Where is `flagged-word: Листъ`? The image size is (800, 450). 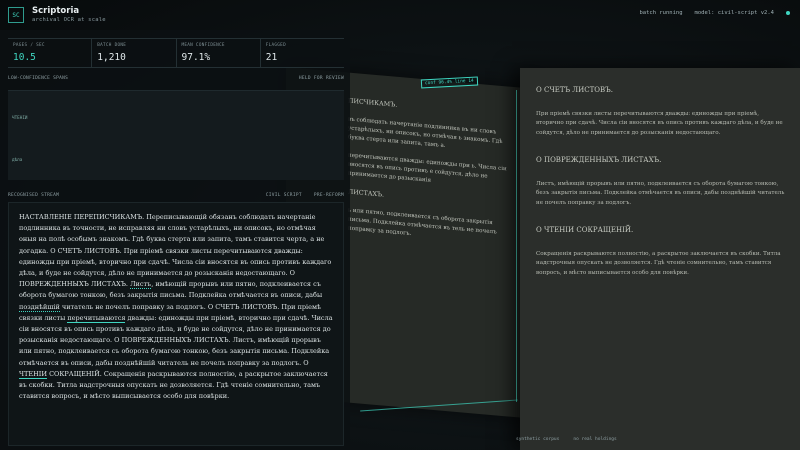
flagged-word: Листъ is located at coordinates (141, 285).